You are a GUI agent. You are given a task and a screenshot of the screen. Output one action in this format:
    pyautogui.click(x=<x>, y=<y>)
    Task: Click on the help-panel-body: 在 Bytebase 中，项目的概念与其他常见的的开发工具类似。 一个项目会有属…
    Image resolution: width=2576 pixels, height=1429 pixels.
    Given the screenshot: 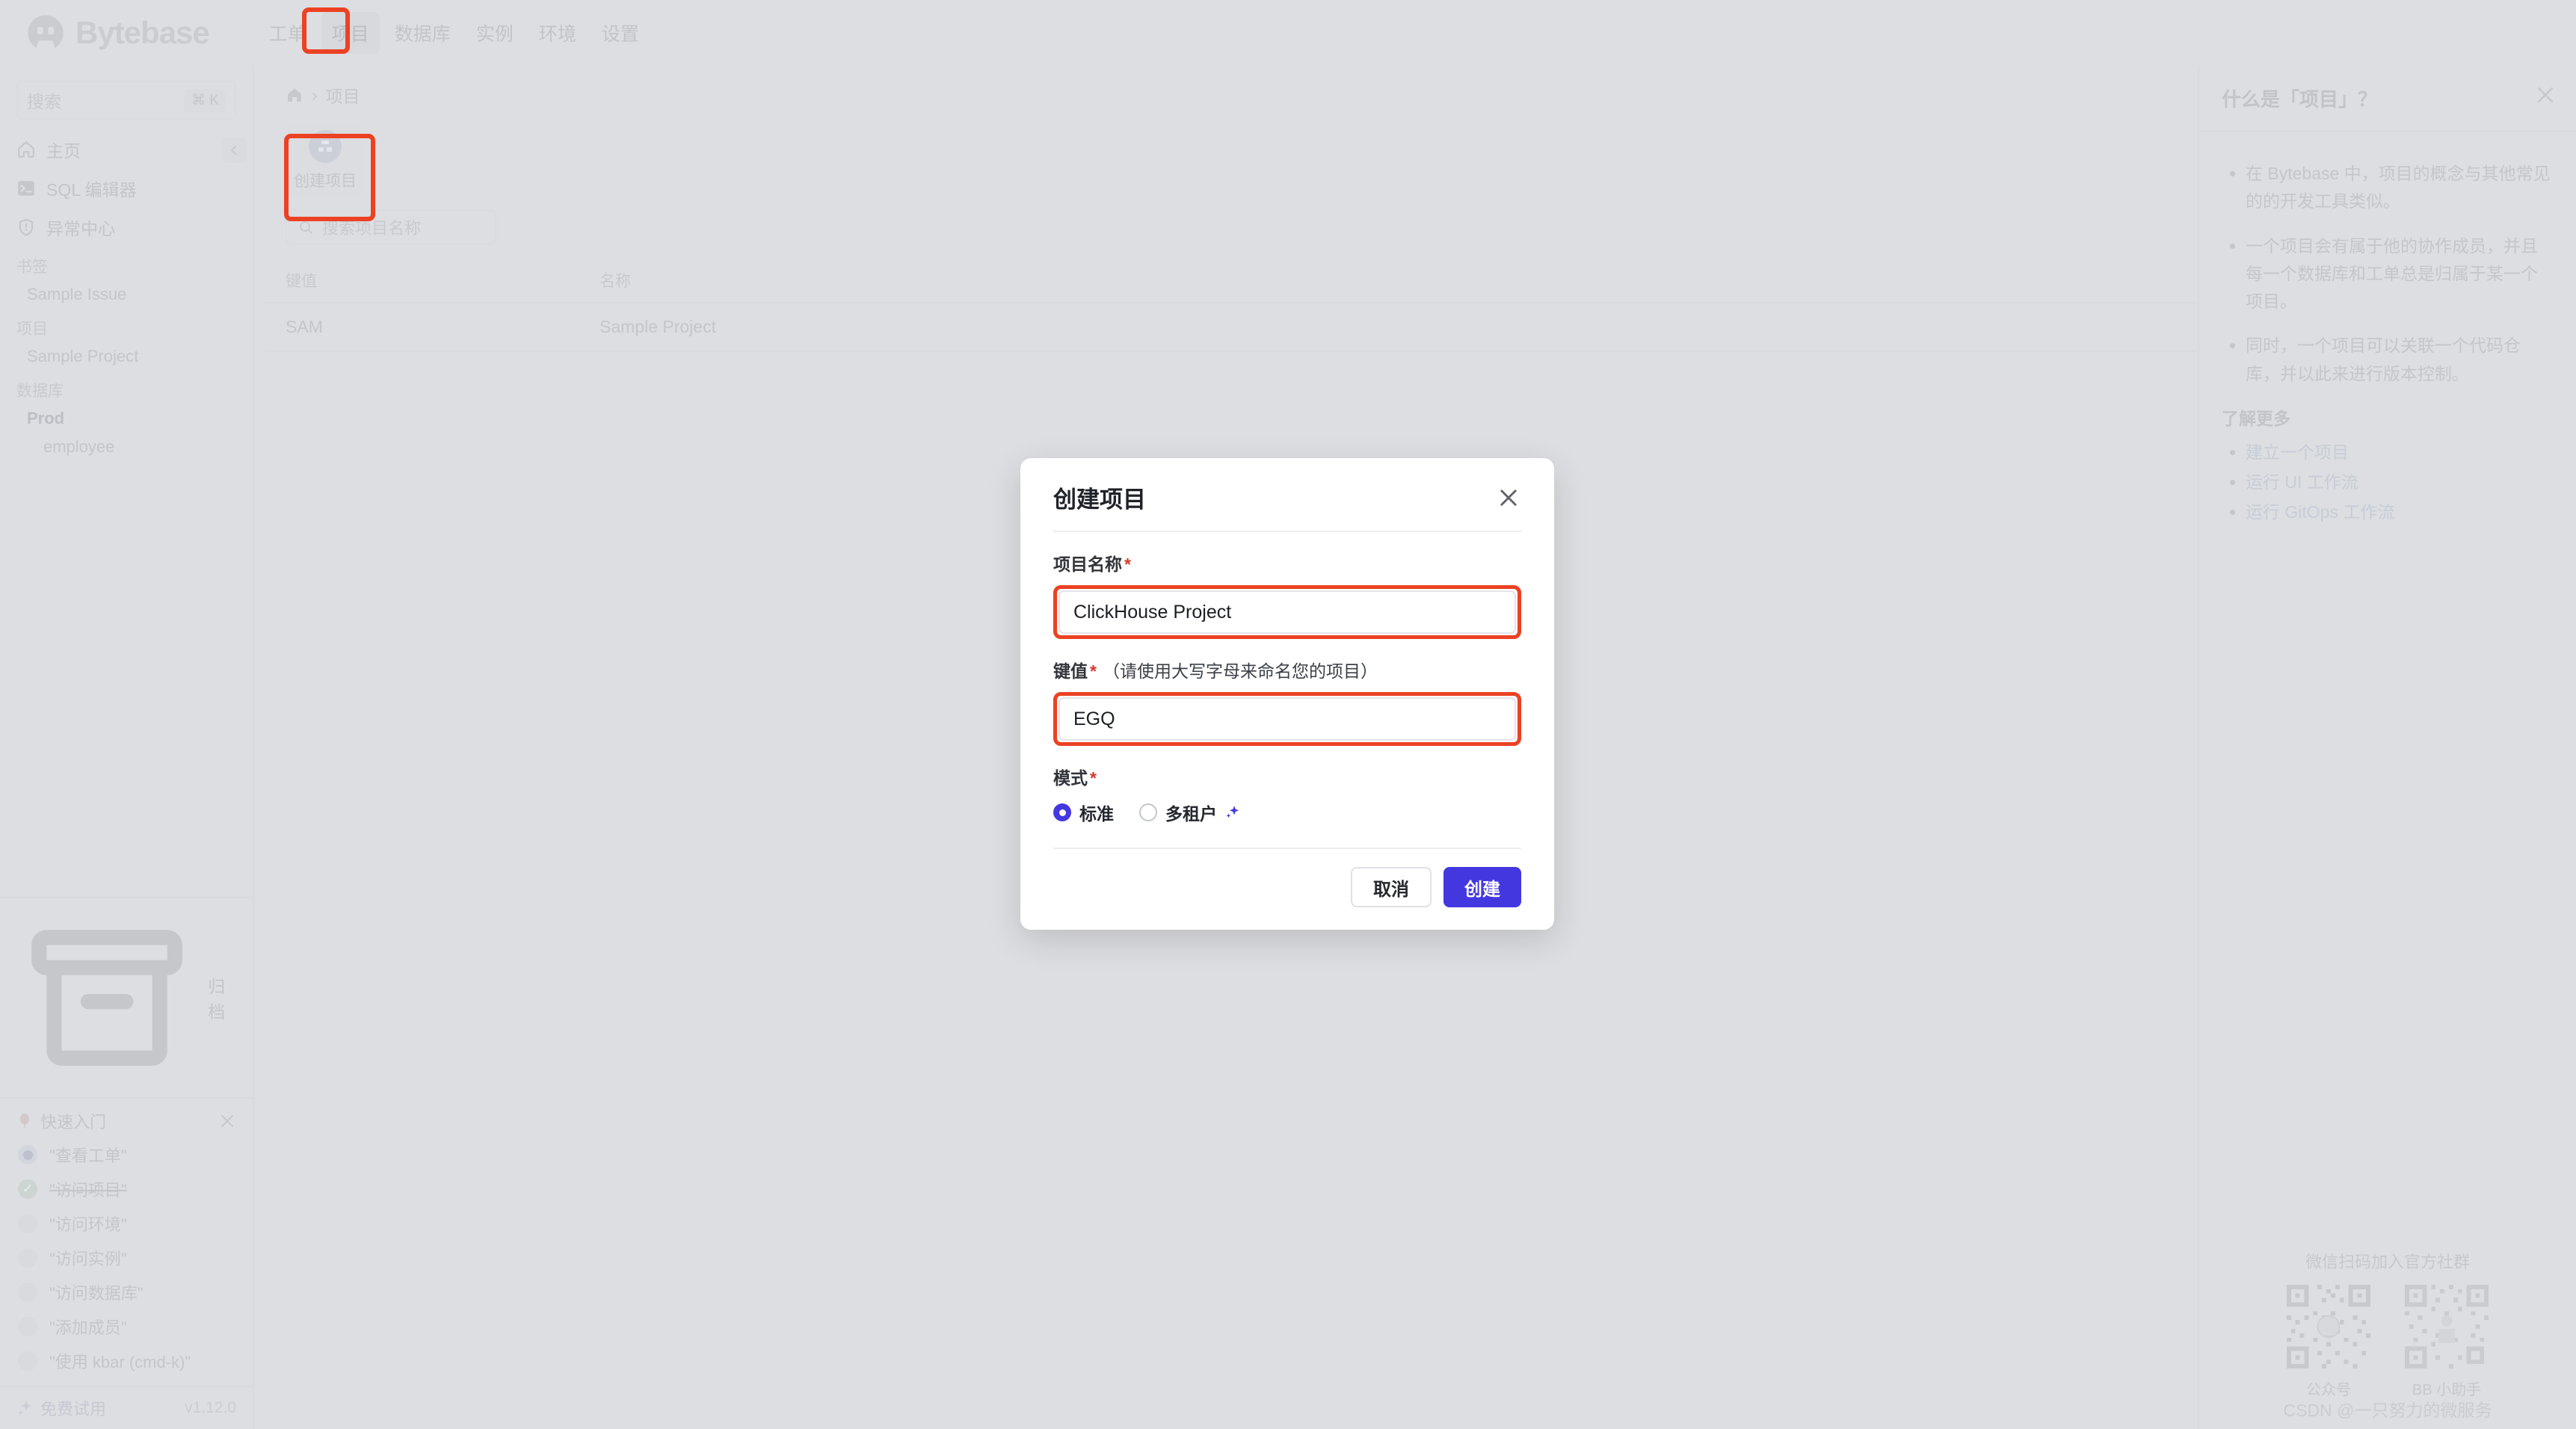 What is the action you would take?
    pyautogui.click(x=2387, y=330)
    